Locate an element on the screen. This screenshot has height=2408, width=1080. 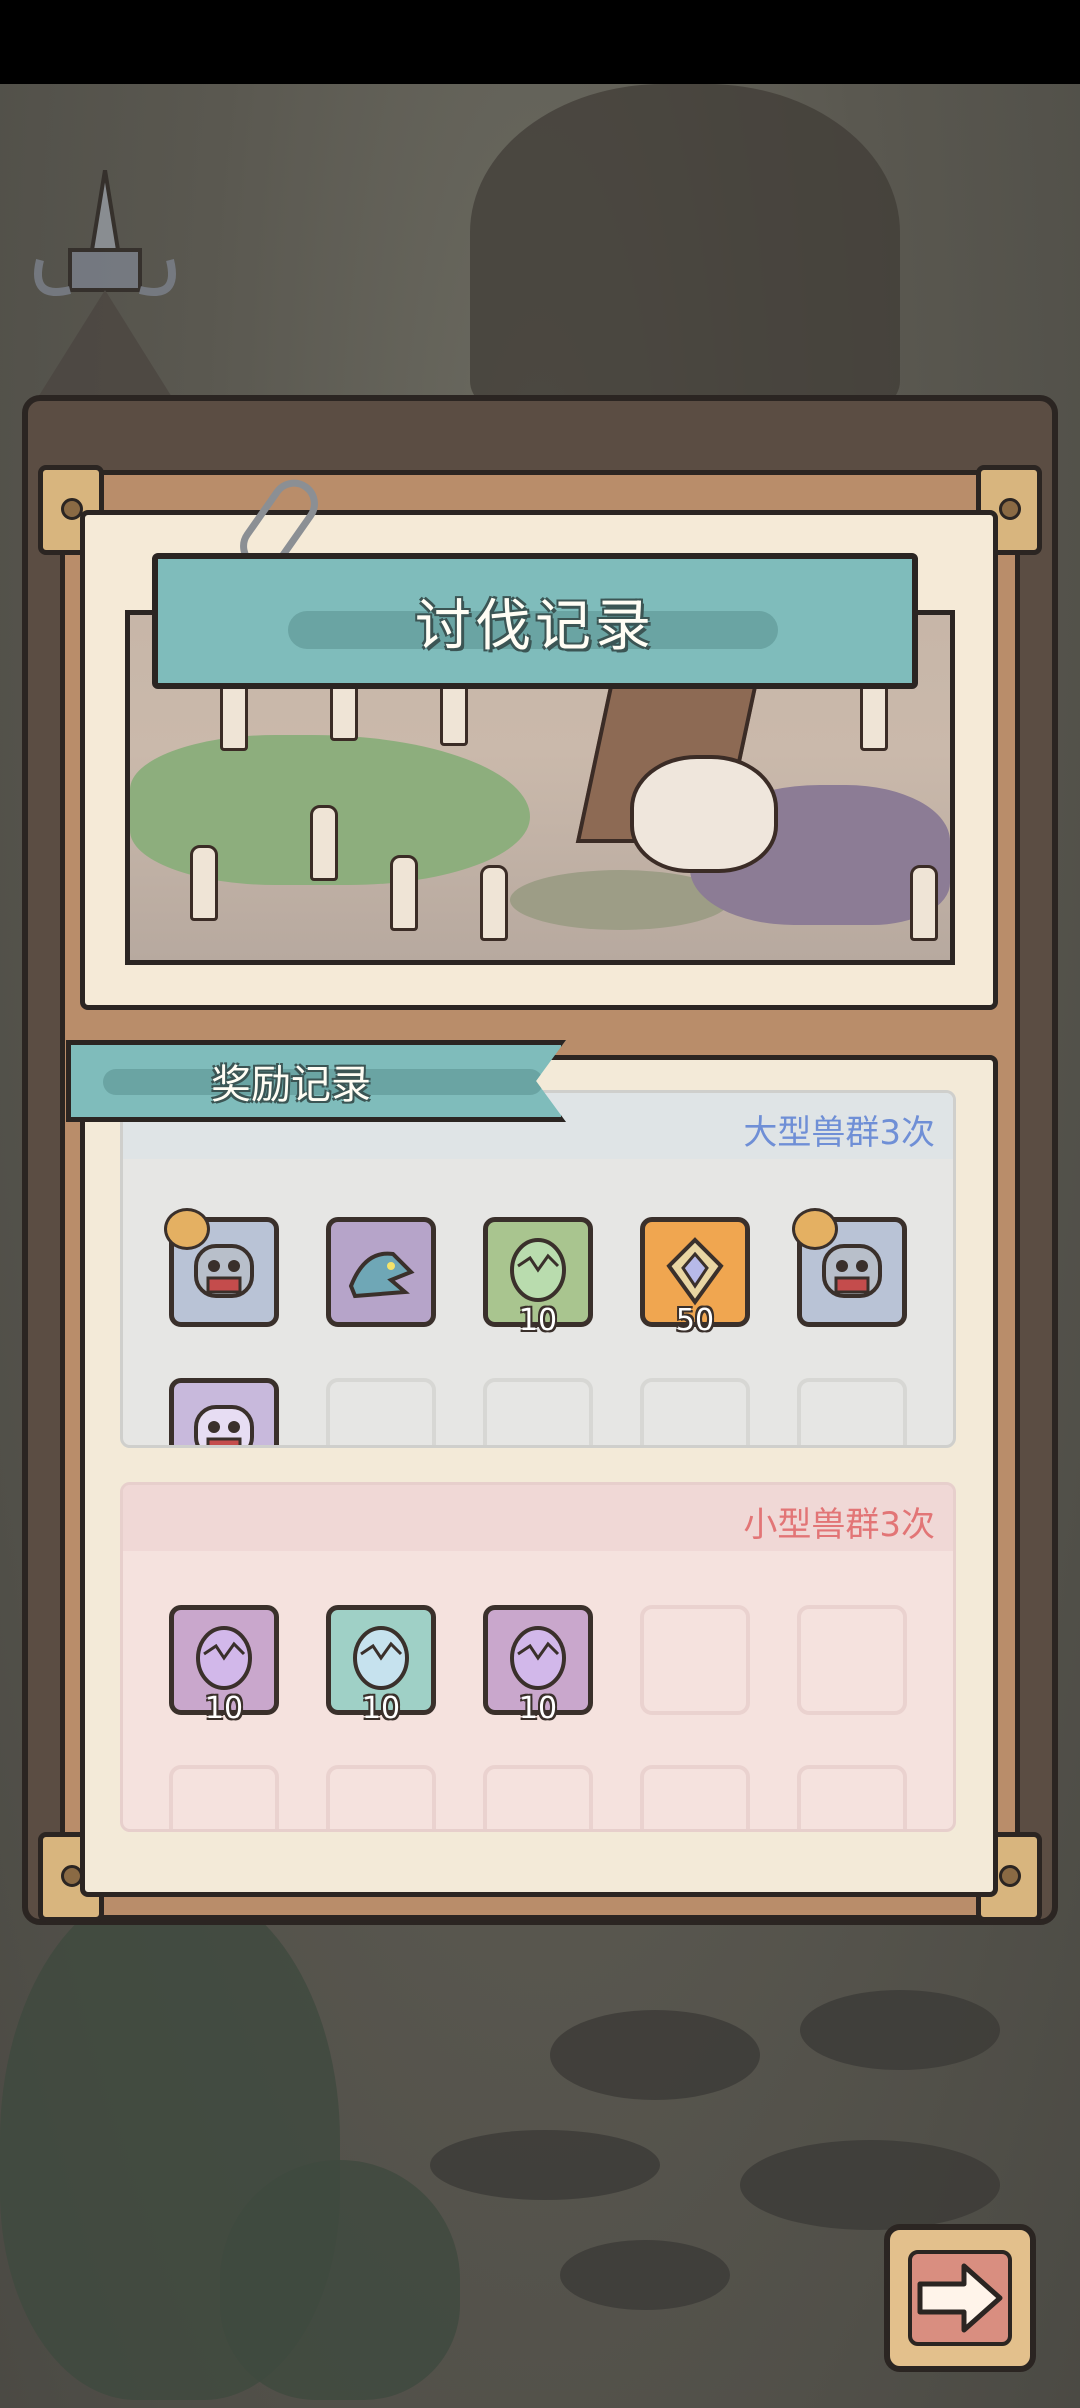
background-bush is located at coordinates (340, 2280).